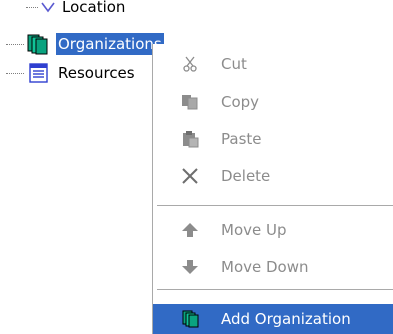  I want to click on menu-item-label: Move Down, so click(265, 267).